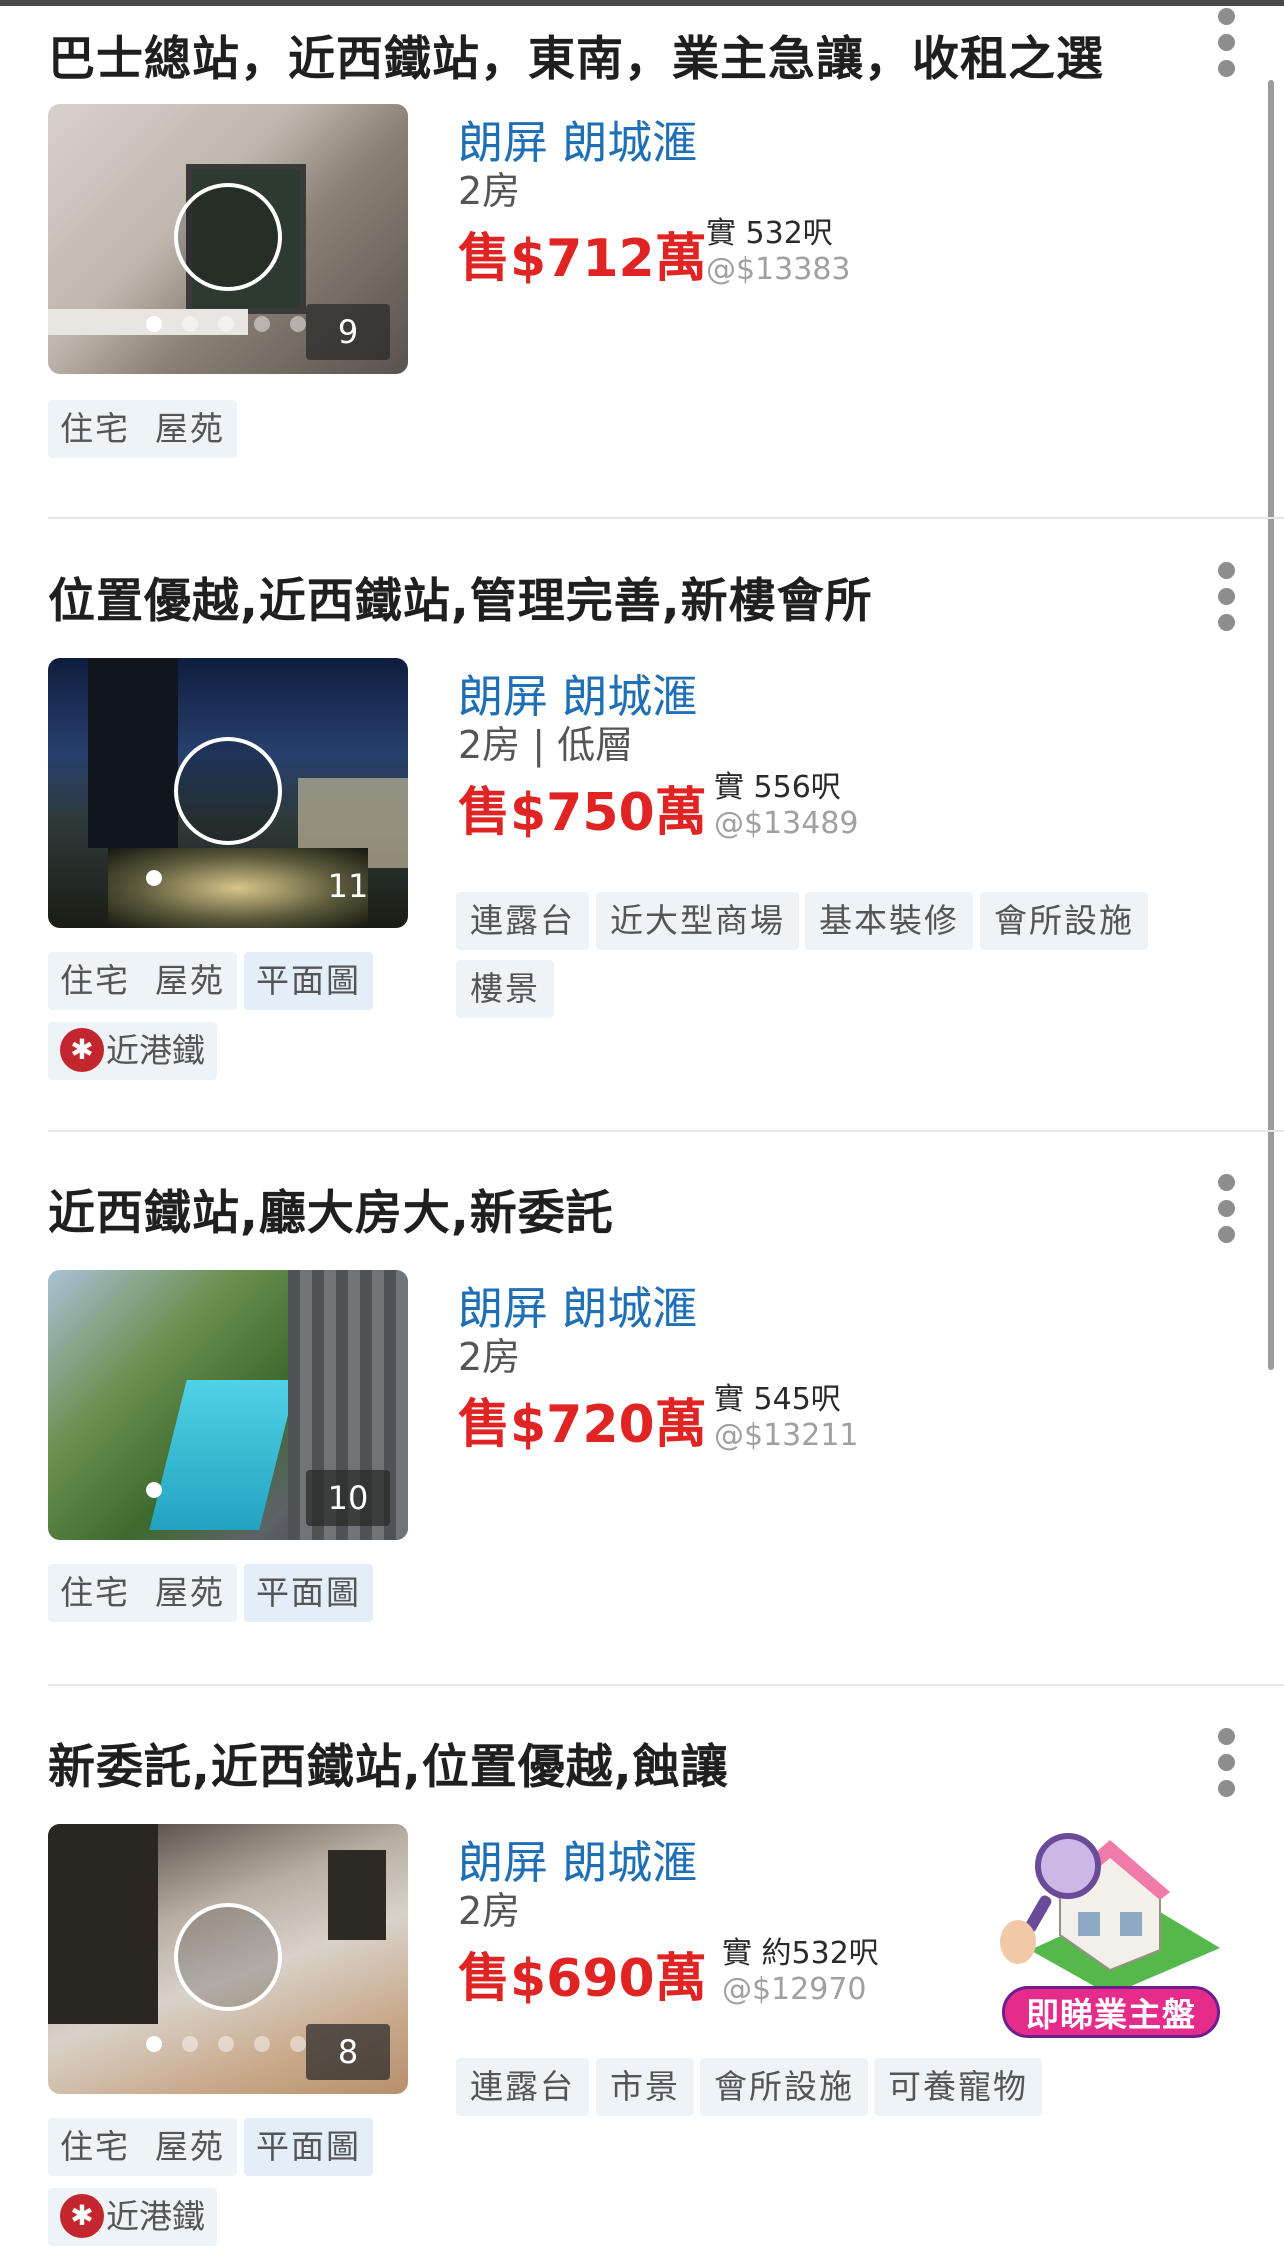  What do you see at coordinates (697, 921) in the screenshot?
I see `feature-tag: 近大型商場` at bounding box center [697, 921].